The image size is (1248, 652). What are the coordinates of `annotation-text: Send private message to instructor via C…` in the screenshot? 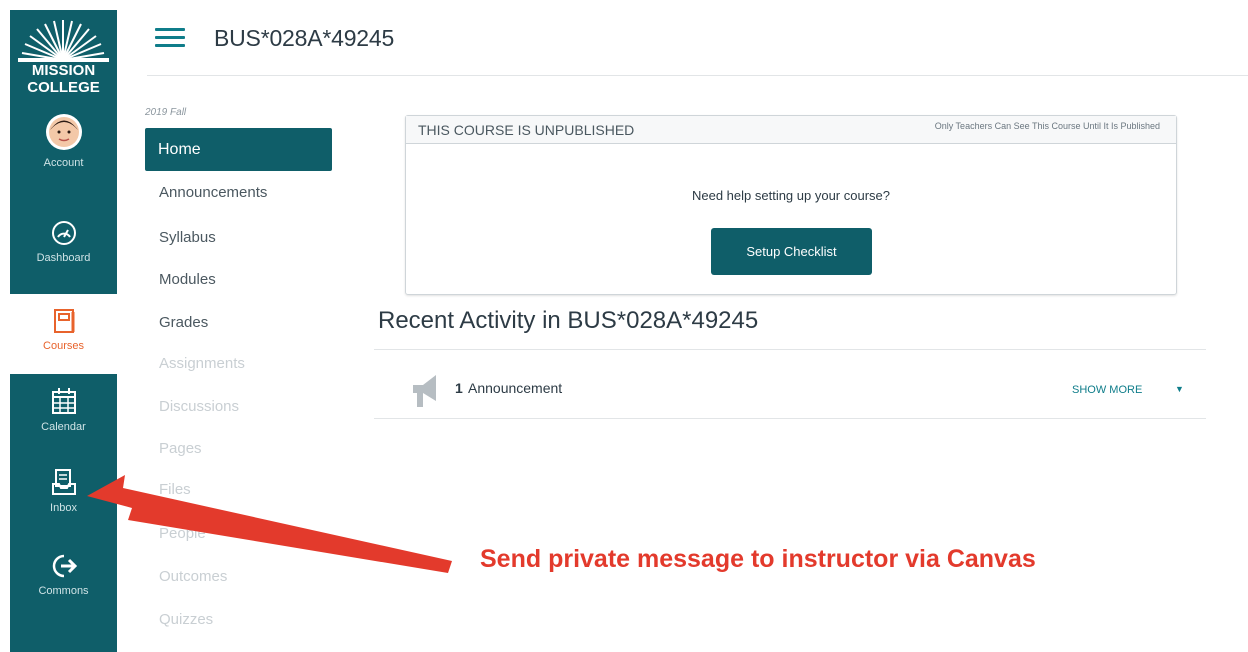 It's located at (758, 559).